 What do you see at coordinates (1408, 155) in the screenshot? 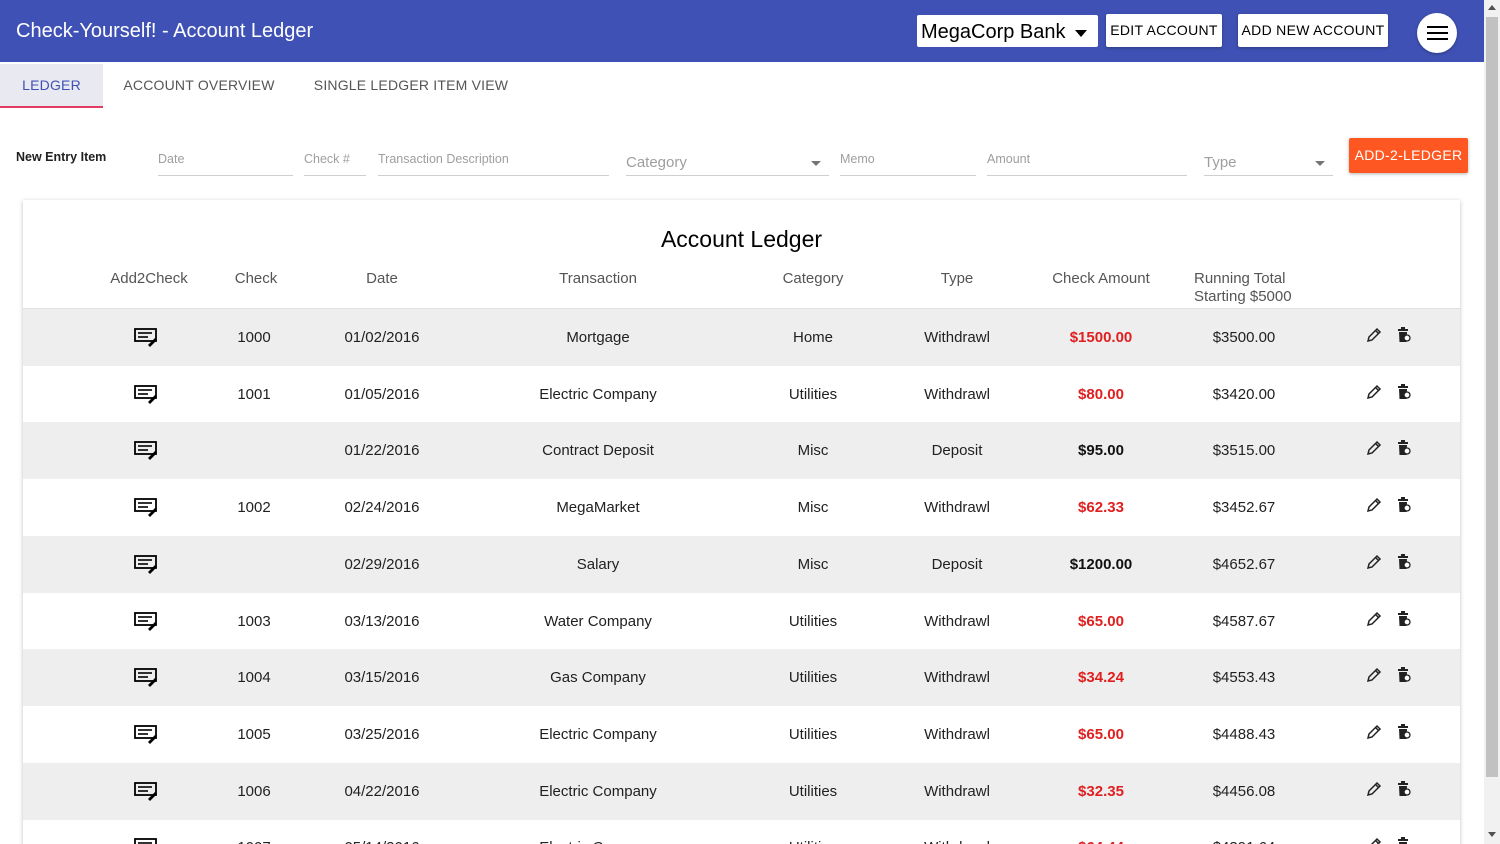
I see `add-to-ledger-button: ADD-2-LEDGER` at bounding box center [1408, 155].